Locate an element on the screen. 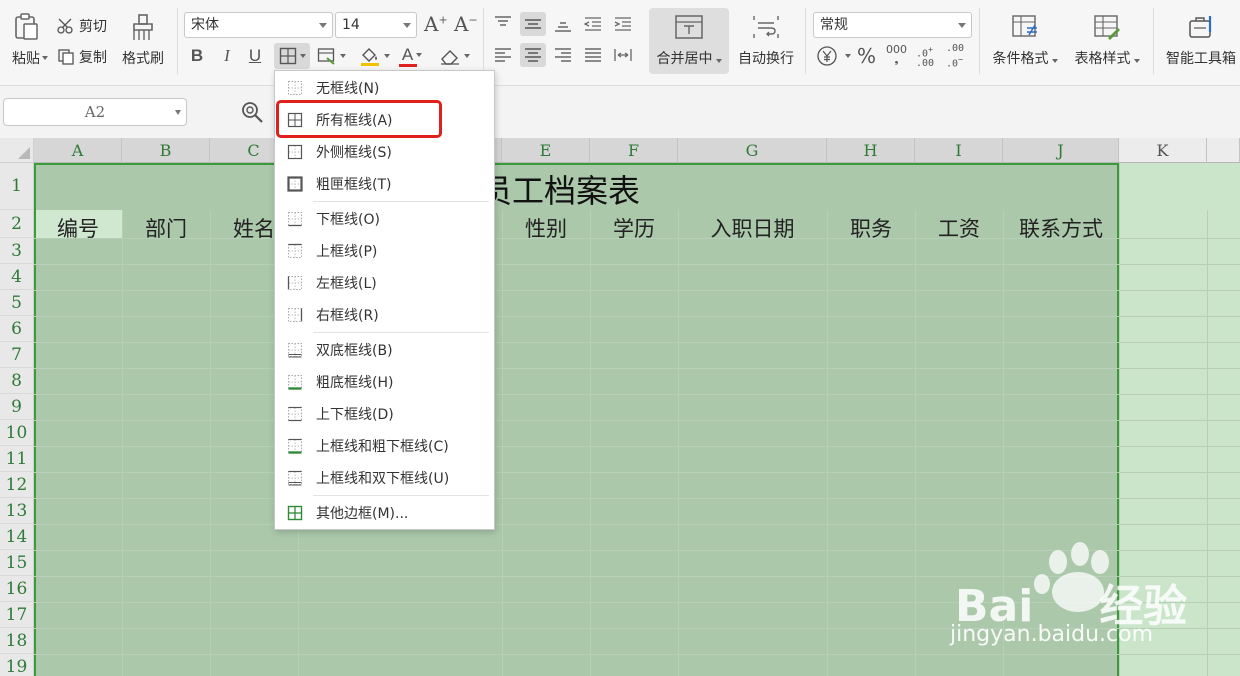  conditional-format-button: 条件格式 is located at coordinates (1025, 41).